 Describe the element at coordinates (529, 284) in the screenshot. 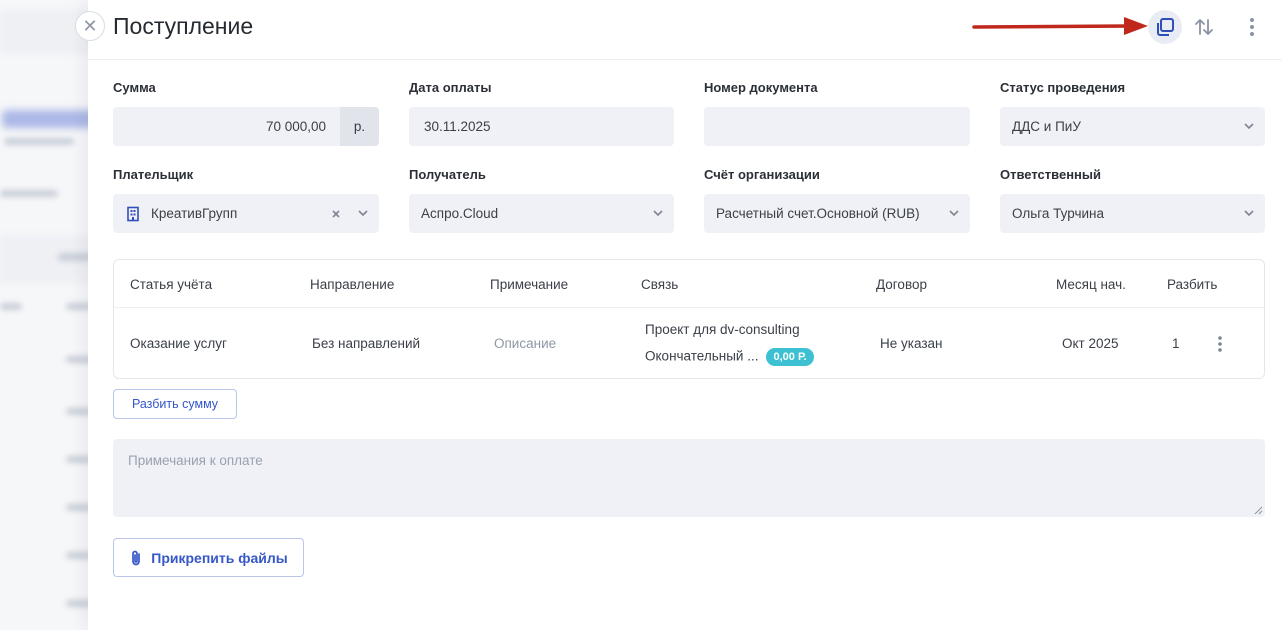

I see `col-header-note: Примечание` at that location.